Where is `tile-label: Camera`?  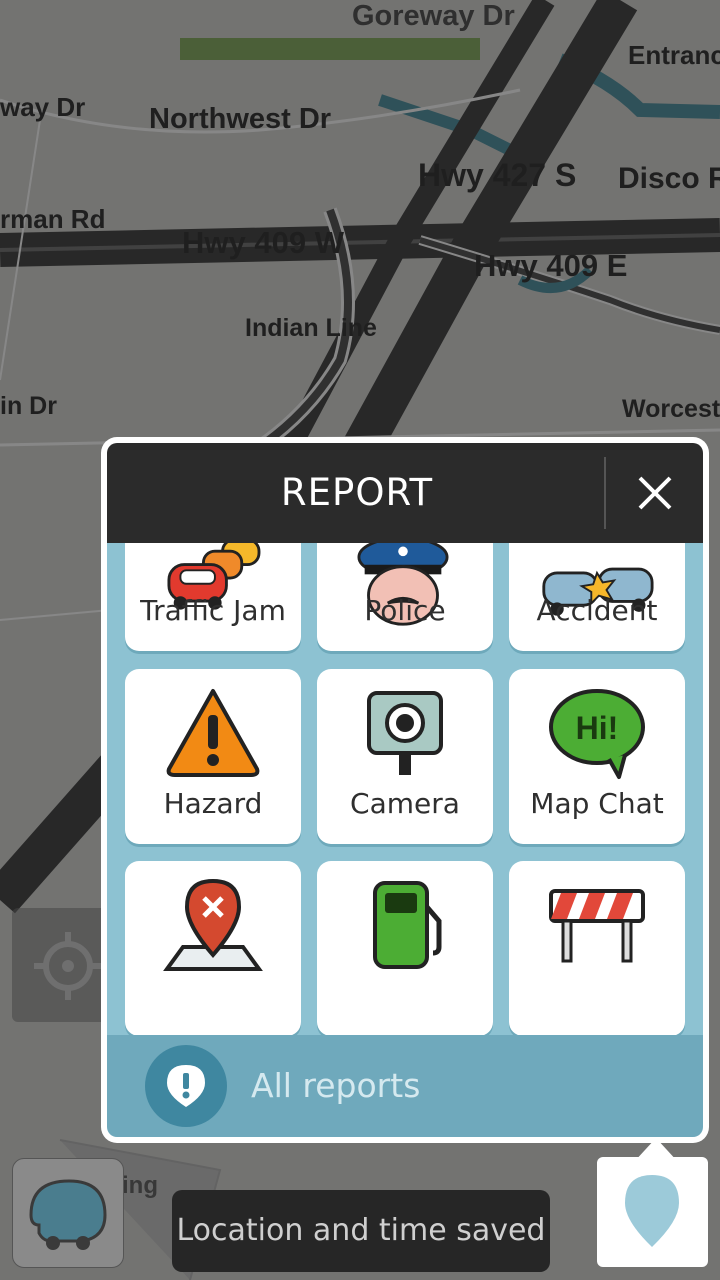
tile-label: Camera is located at coordinates (405, 803).